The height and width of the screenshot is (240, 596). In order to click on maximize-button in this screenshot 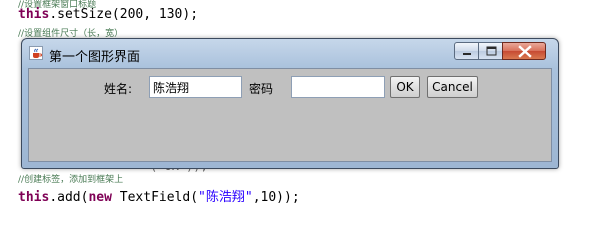, I will do `click(490, 51)`.